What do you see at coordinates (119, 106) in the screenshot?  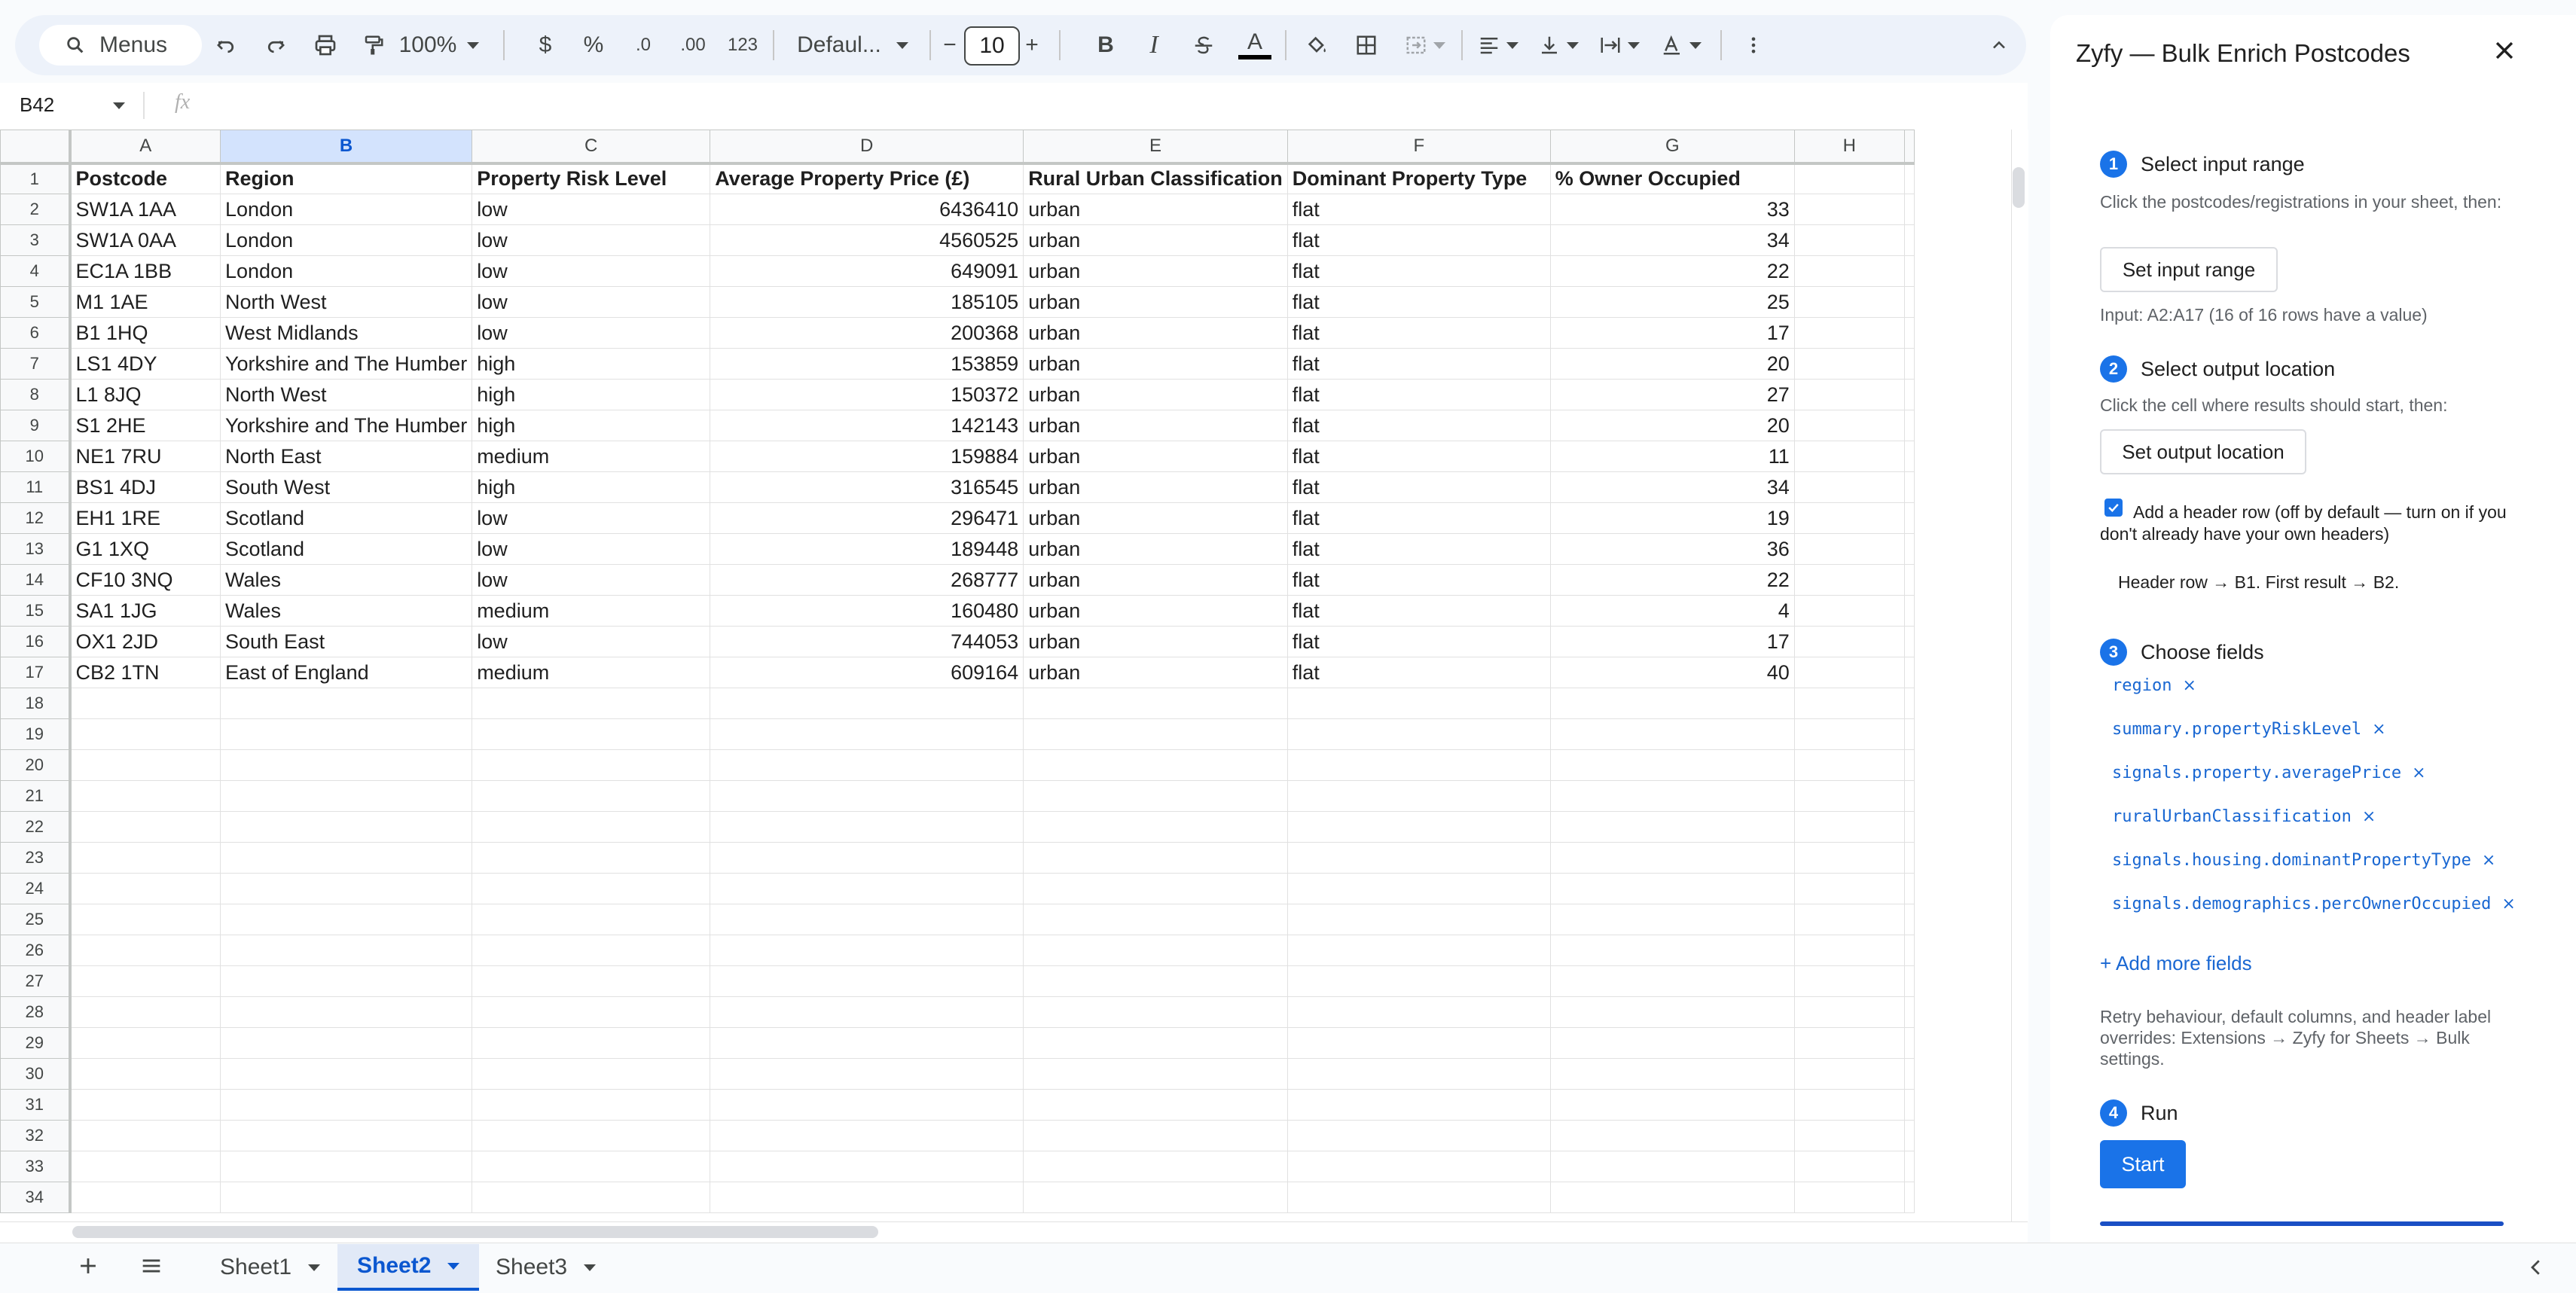 I see `chevron-down-icon` at bounding box center [119, 106].